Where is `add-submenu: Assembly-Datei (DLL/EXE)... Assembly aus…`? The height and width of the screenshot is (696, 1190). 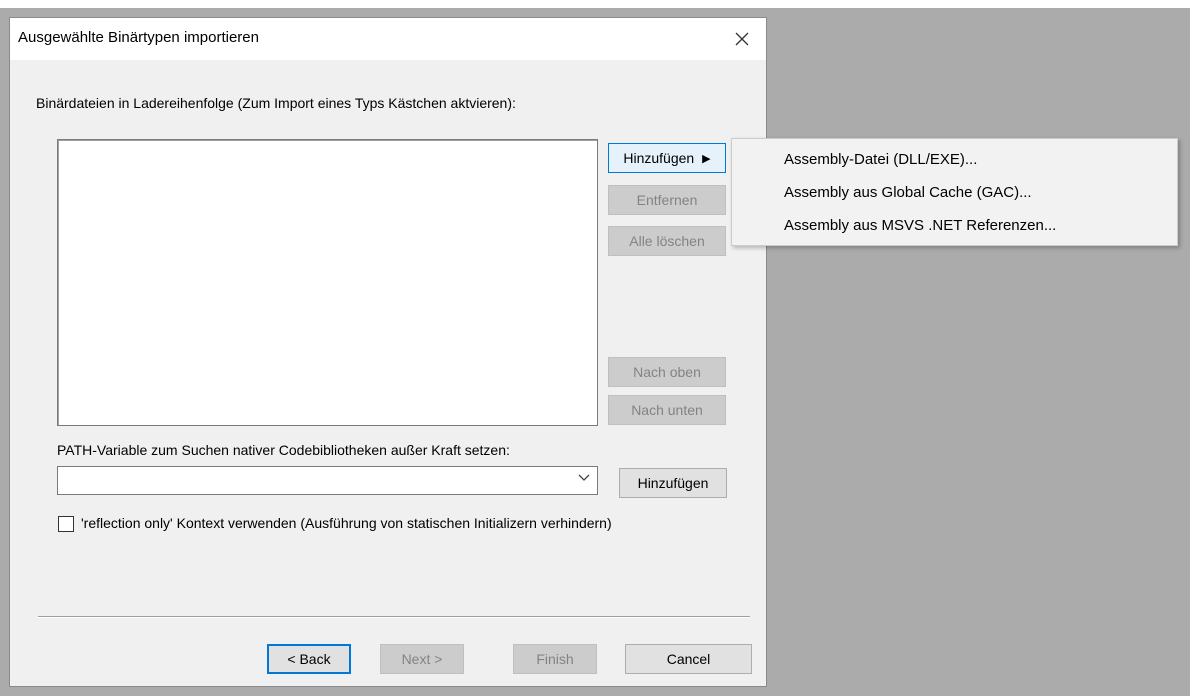 add-submenu: Assembly-Datei (DLL/EXE)... Assembly aus… is located at coordinates (954, 192).